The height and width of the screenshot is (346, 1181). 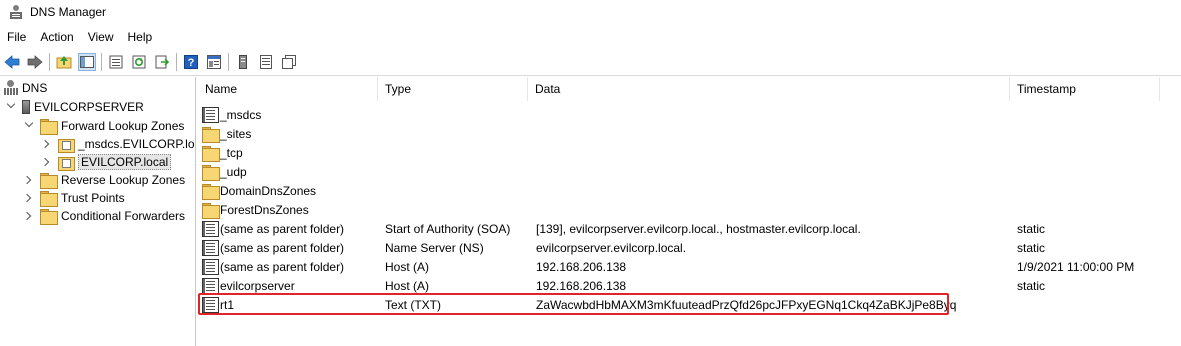 What do you see at coordinates (257, 285) in the screenshot?
I see `record-name: evilcorpserver` at bounding box center [257, 285].